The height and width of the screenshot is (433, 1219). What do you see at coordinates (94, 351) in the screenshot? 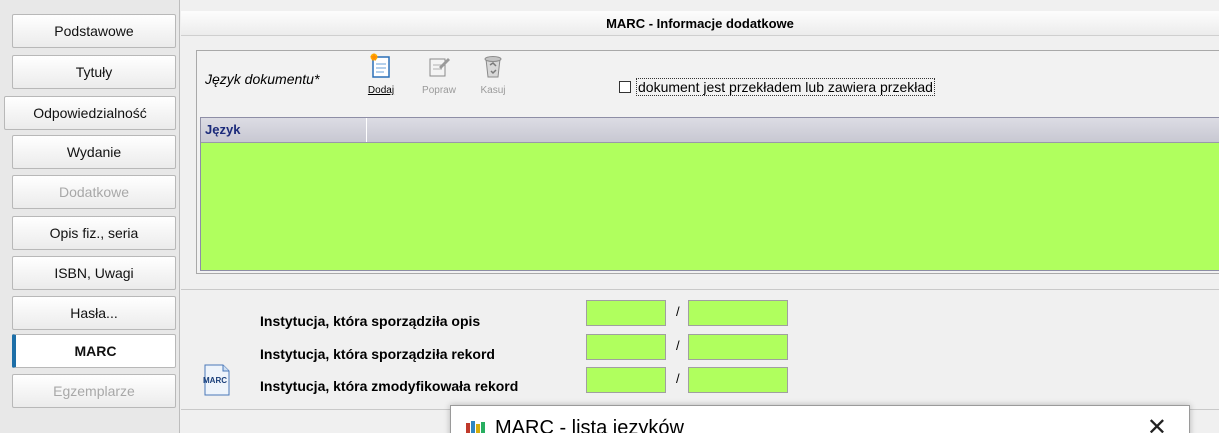
I see `nav-tab-marc: MARC` at bounding box center [94, 351].